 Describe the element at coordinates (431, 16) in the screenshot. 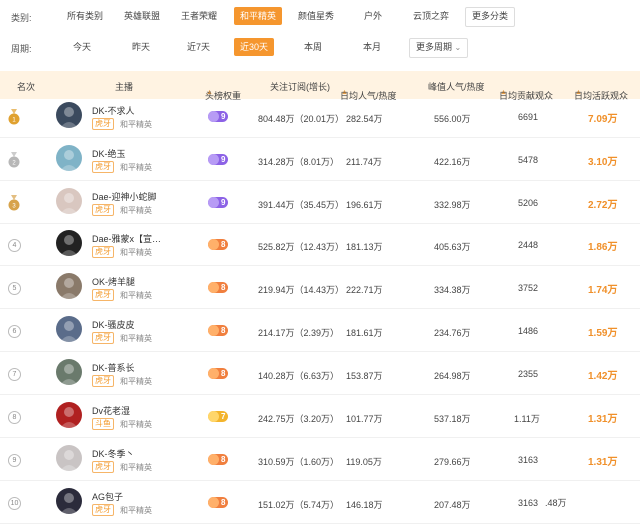

I see `category-tft: 云顶之弈` at that location.